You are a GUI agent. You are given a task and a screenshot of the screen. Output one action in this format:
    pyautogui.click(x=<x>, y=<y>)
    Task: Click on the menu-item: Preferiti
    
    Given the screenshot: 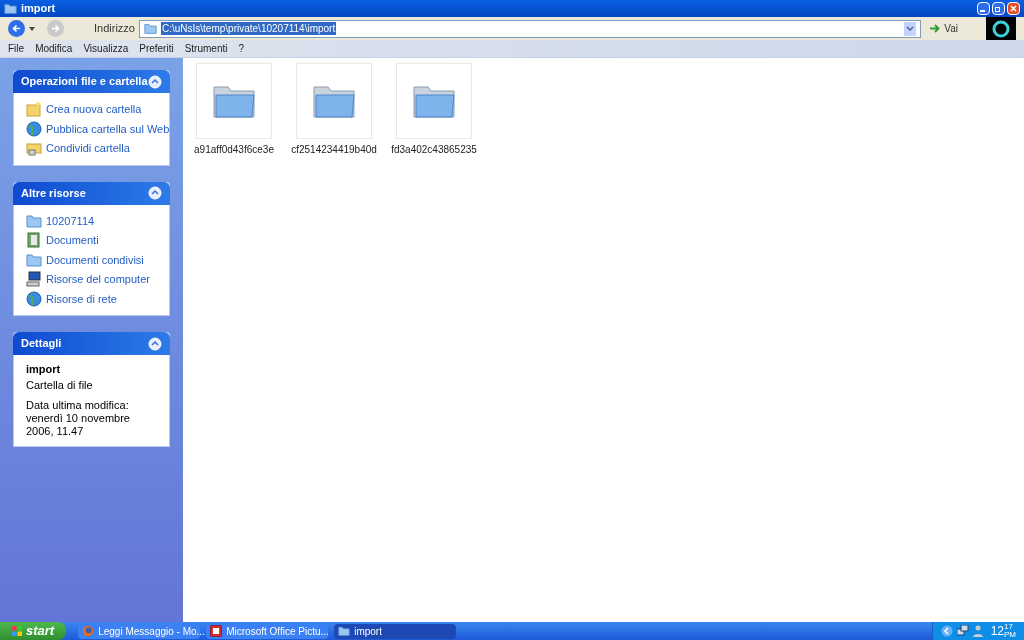 What is the action you would take?
    pyautogui.click(x=156, y=48)
    